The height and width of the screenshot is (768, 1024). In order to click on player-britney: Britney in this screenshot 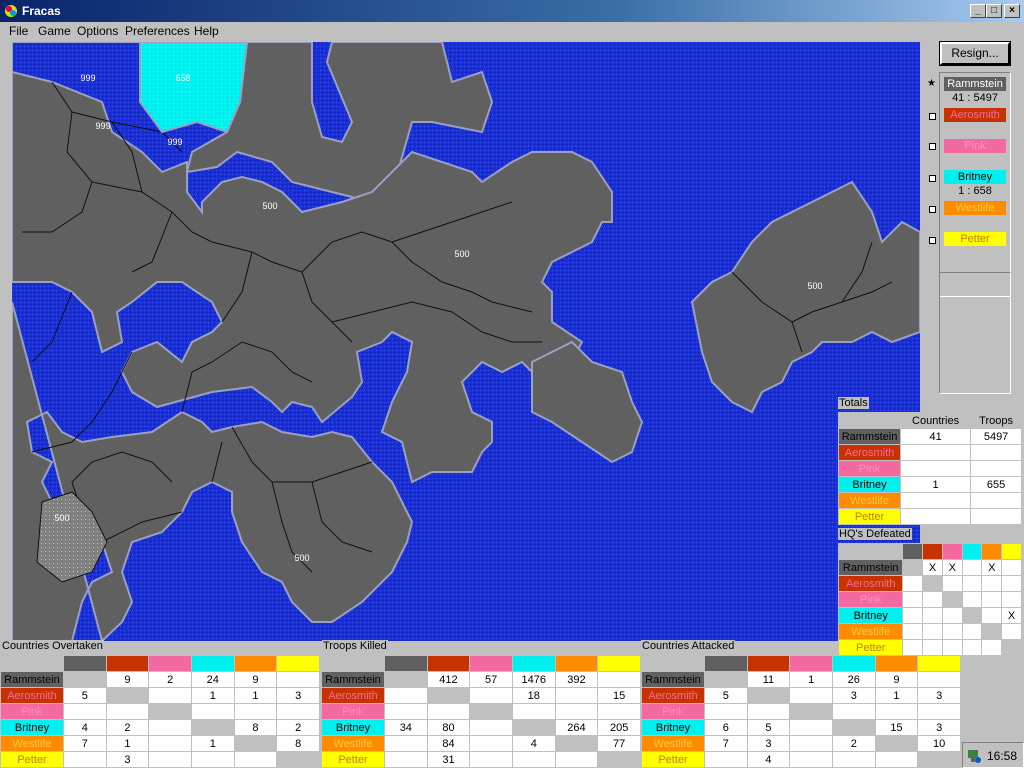, I will do `click(975, 177)`.